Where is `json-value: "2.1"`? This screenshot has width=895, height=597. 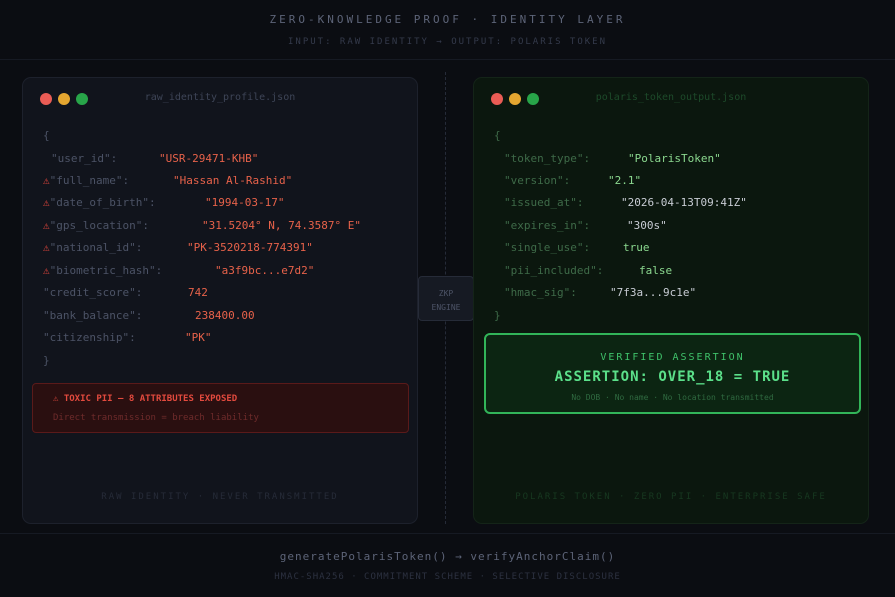
json-value: "2.1" is located at coordinates (625, 180).